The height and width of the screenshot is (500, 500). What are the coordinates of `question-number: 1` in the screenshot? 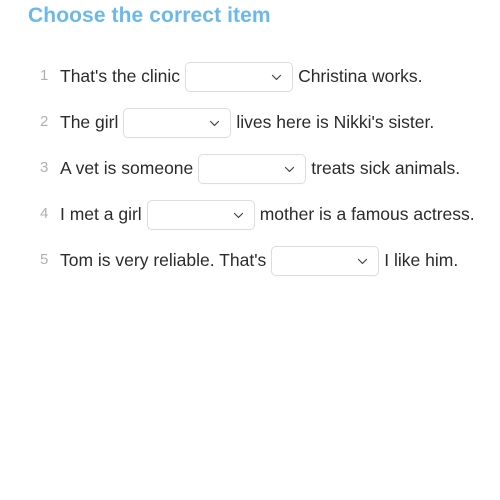 It's located at (44, 75).